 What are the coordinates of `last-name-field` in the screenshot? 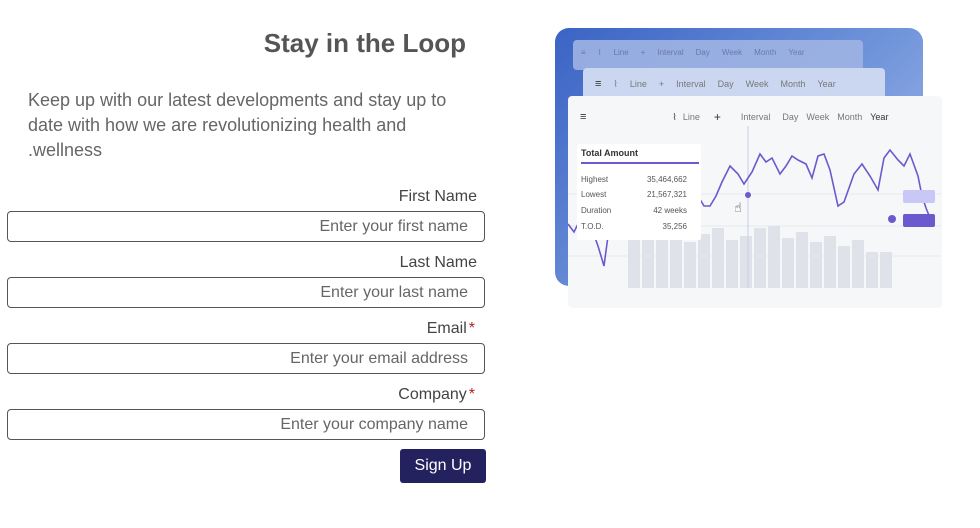 It's located at (246, 292).